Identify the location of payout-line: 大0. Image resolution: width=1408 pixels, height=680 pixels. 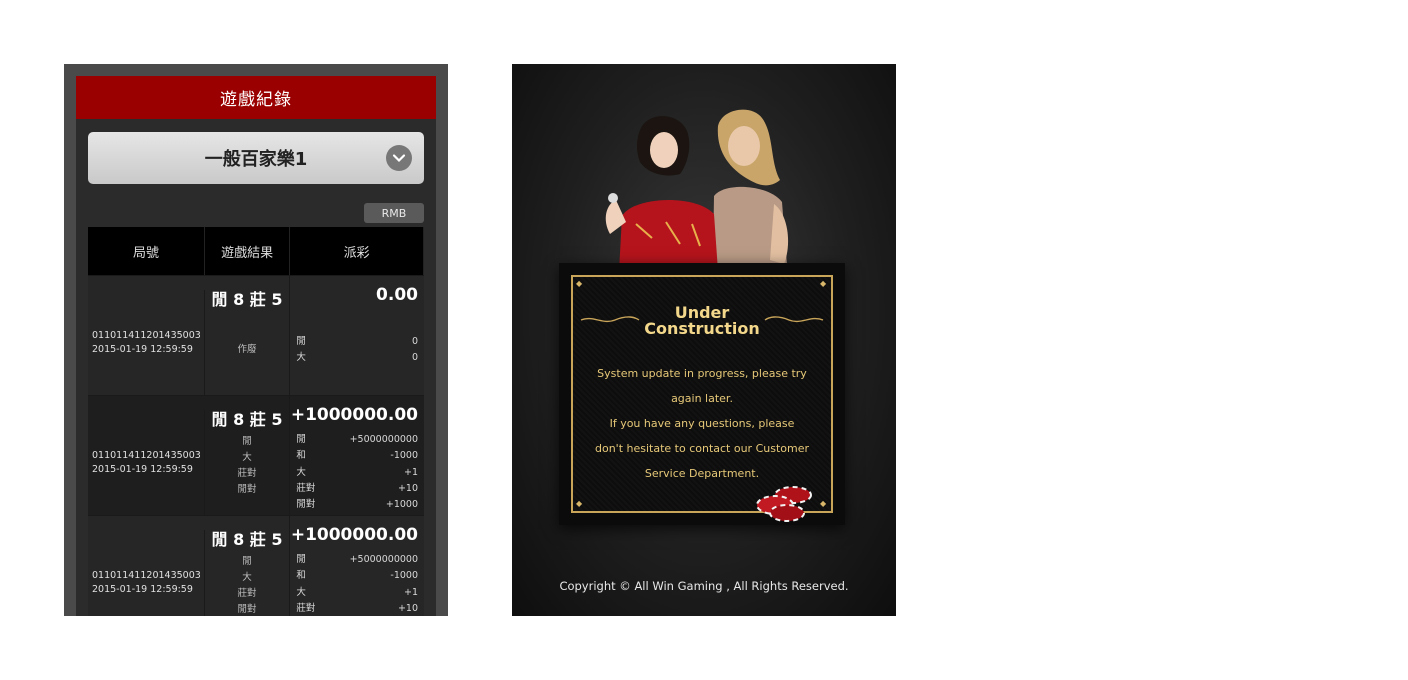
(357, 358).